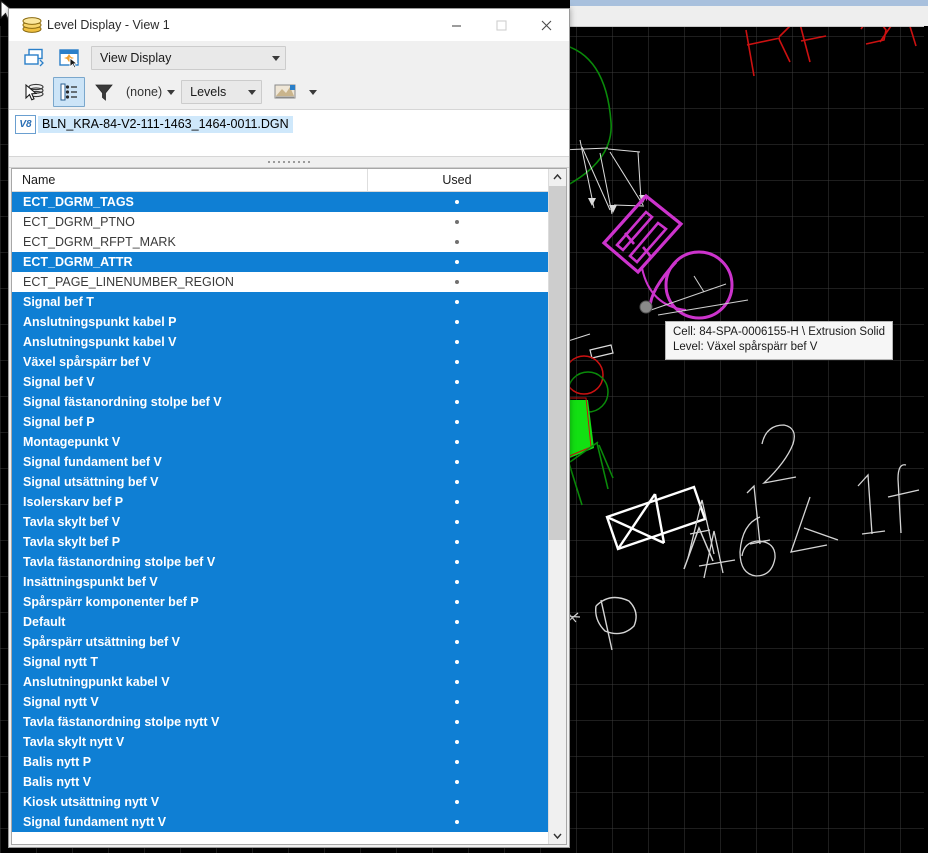  What do you see at coordinates (289, 382) in the screenshot?
I see `table-row: Signal bef V` at bounding box center [289, 382].